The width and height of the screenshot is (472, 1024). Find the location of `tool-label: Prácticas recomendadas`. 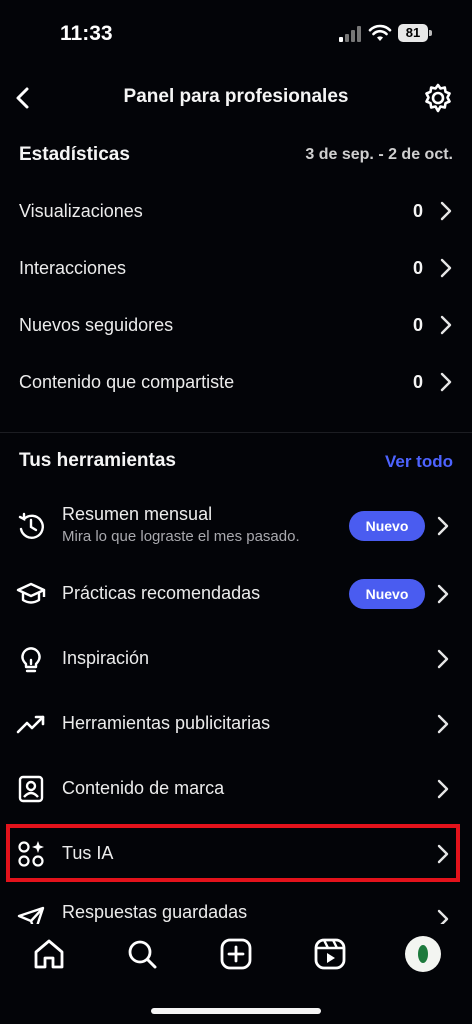

tool-label: Prácticas recomendadas is located at coordinates (161, 593).